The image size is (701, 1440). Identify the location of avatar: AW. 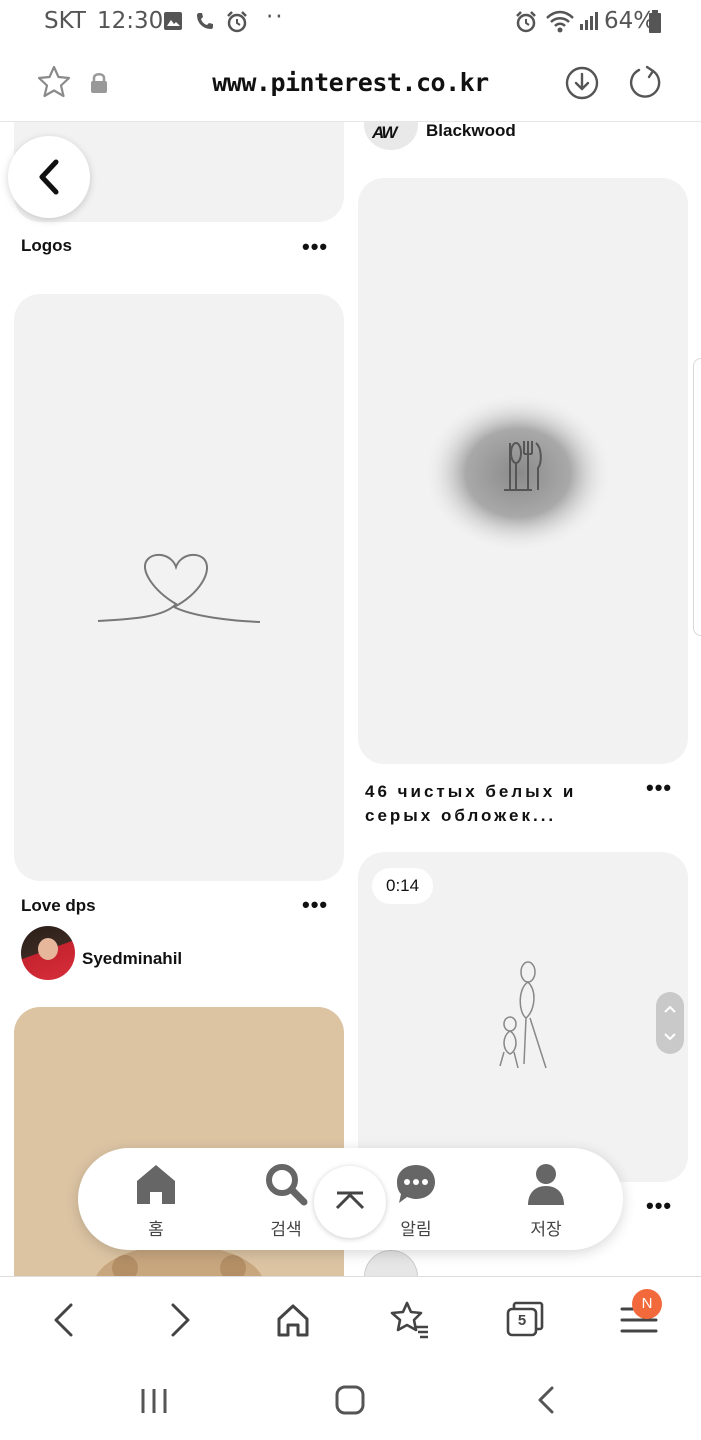
(391, 136).